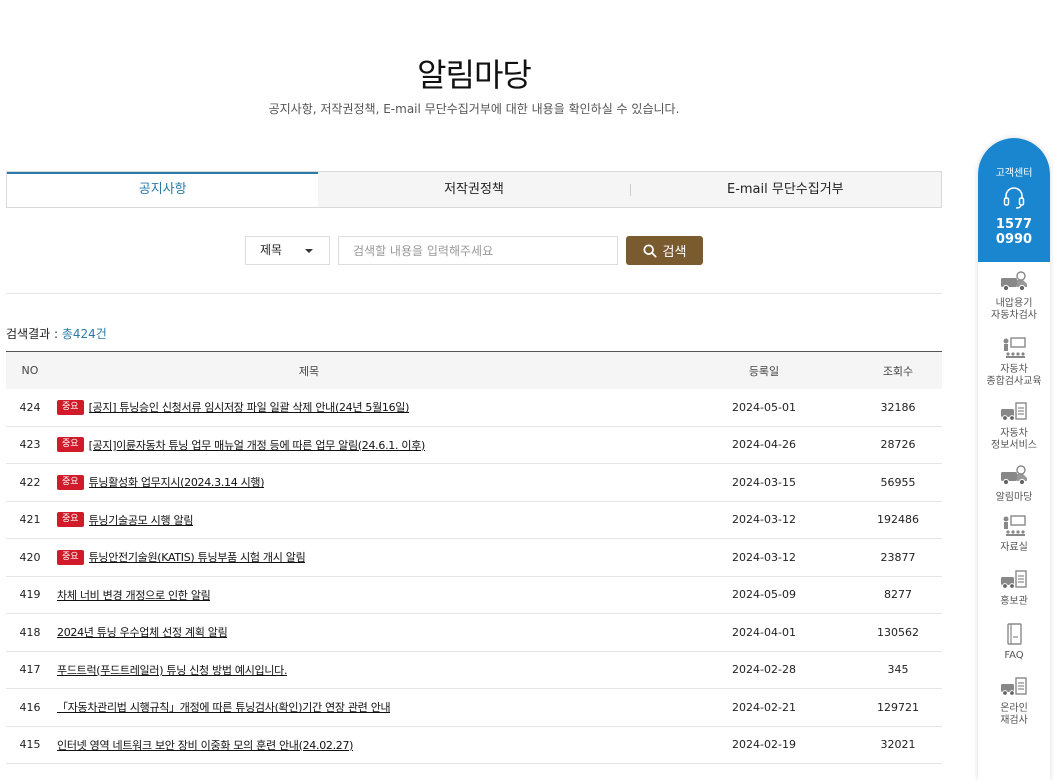 Image resolution: width=1054 pixels, height=780 pixels. I want to click on search-button-label: 검색, so click(674, 252).